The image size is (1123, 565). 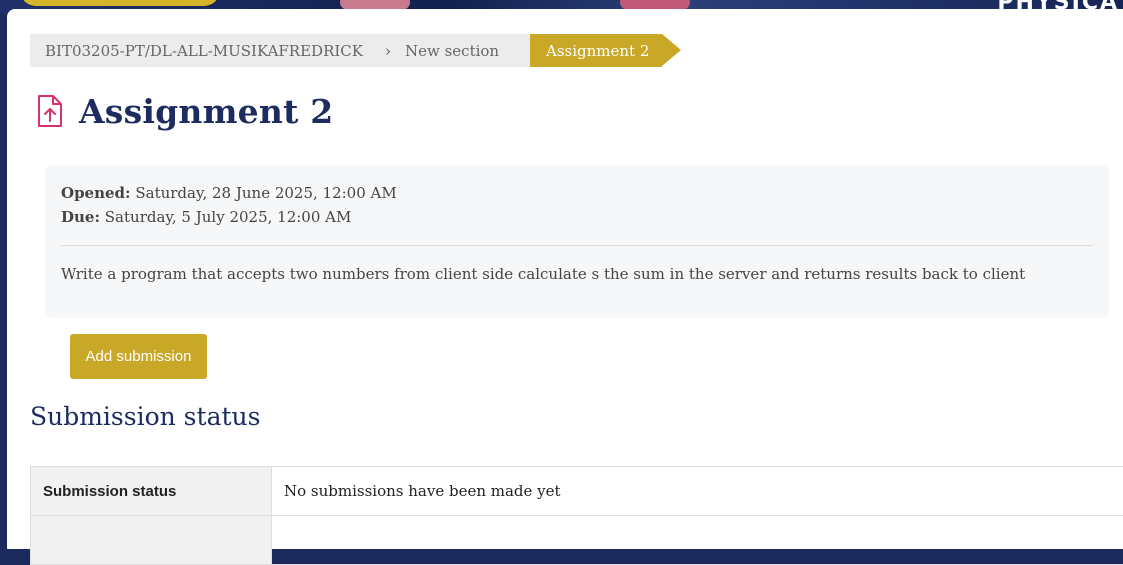 I want to click on breadcrumb-item-current: Assignment 2, so click(x=596, y=50).